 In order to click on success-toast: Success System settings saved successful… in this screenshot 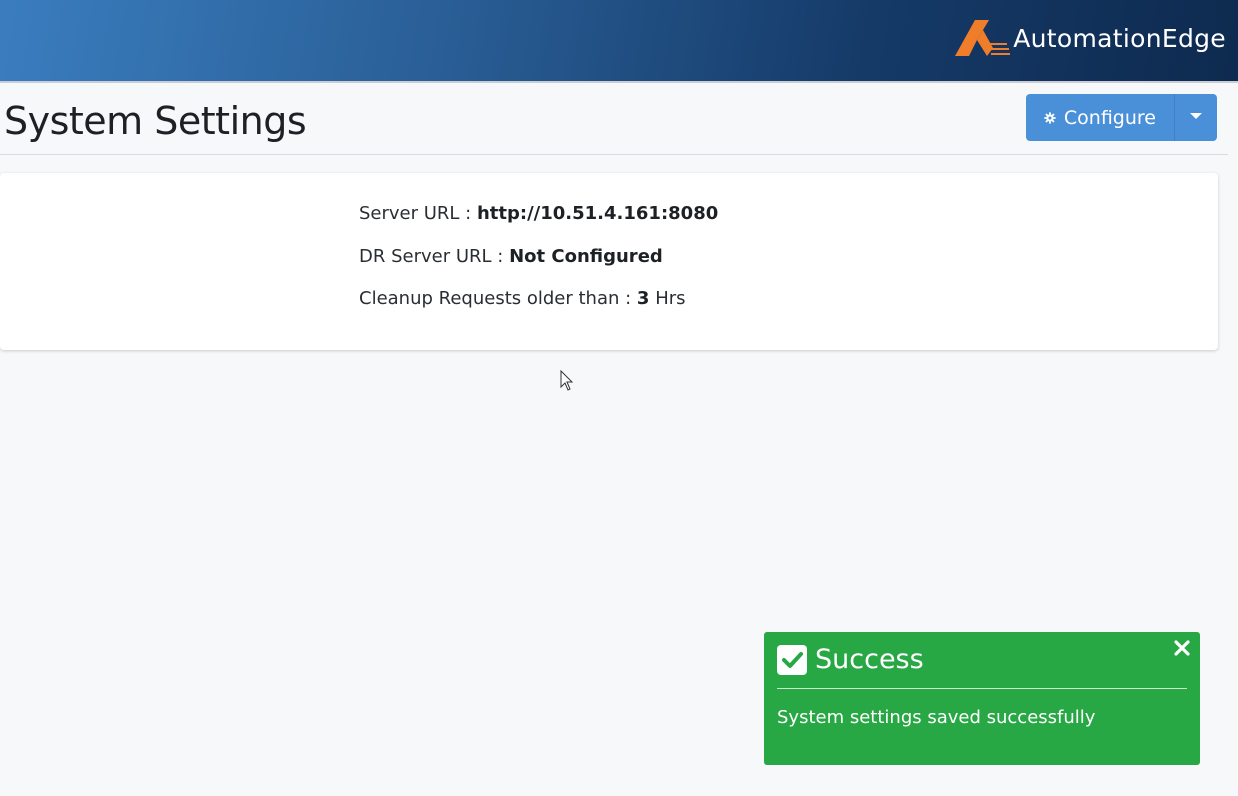, I will do `click(982, 698)`.